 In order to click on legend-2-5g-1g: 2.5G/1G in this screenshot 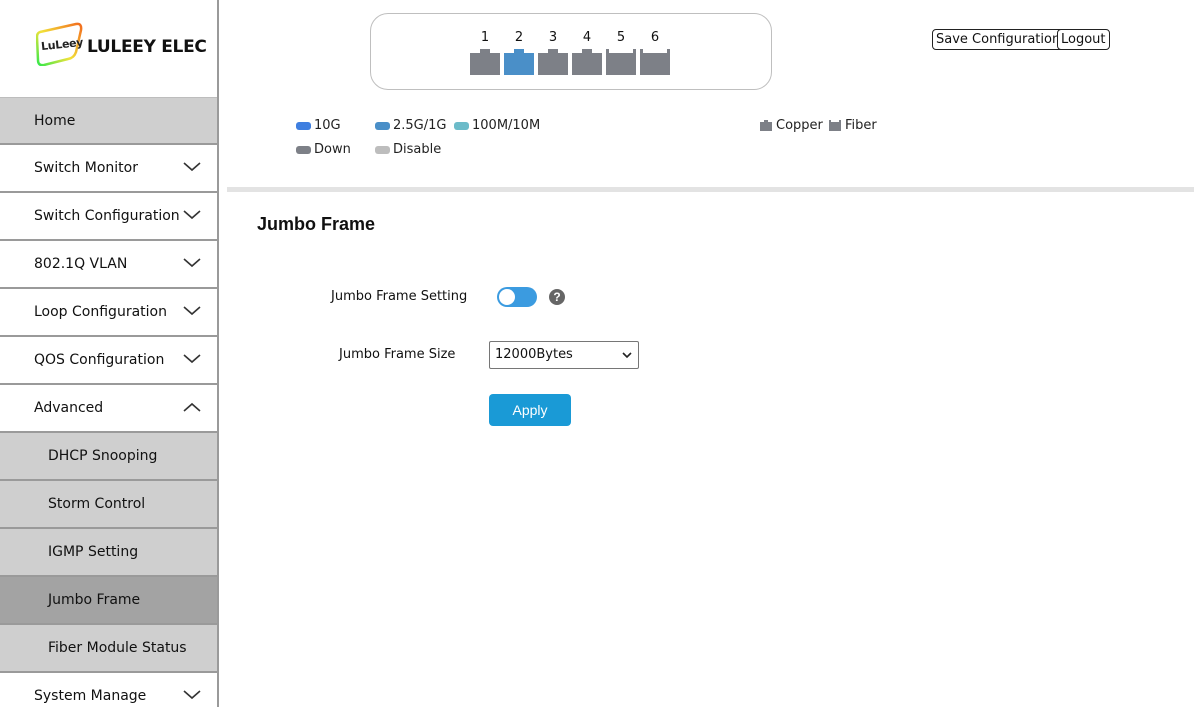, I will do `click(410, 125)`.